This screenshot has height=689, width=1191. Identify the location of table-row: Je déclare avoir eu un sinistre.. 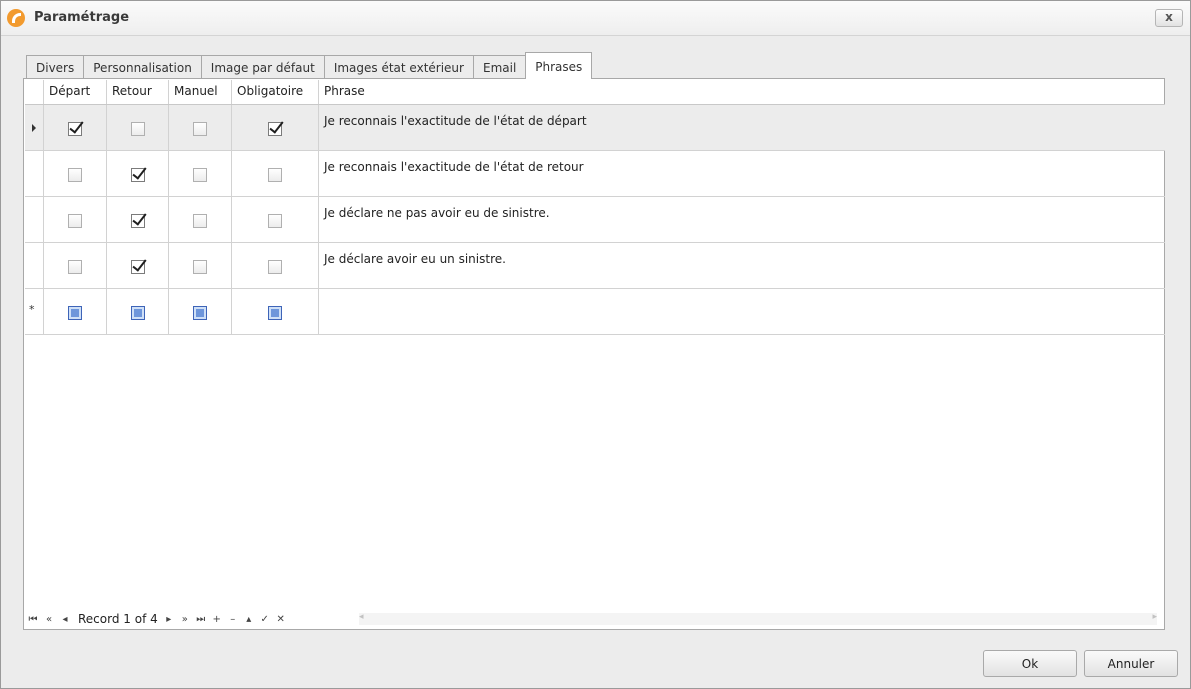
(595, 266).